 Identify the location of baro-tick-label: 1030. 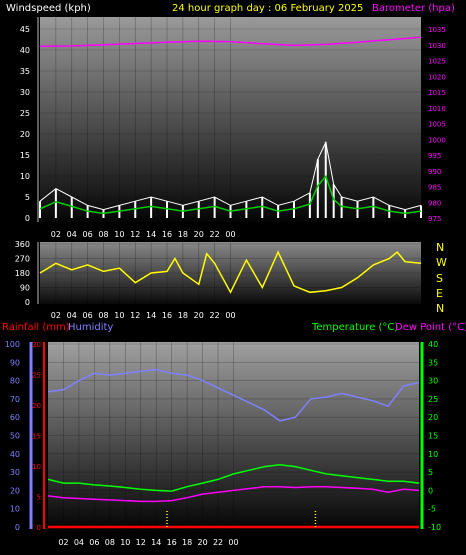
(437, 46).